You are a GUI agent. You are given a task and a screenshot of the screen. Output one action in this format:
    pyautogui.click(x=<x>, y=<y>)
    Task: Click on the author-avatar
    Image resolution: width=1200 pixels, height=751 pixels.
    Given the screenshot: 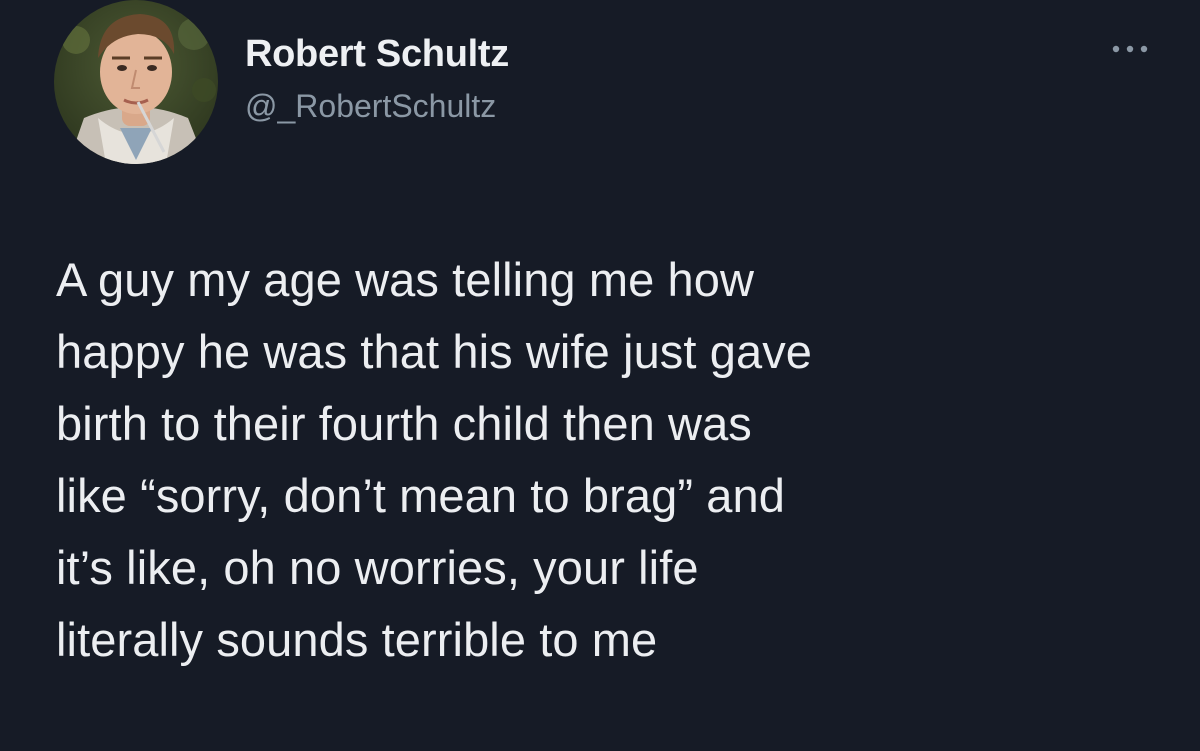 What is the action you would take?
    pyautogui.click(x=136, y=82)
    